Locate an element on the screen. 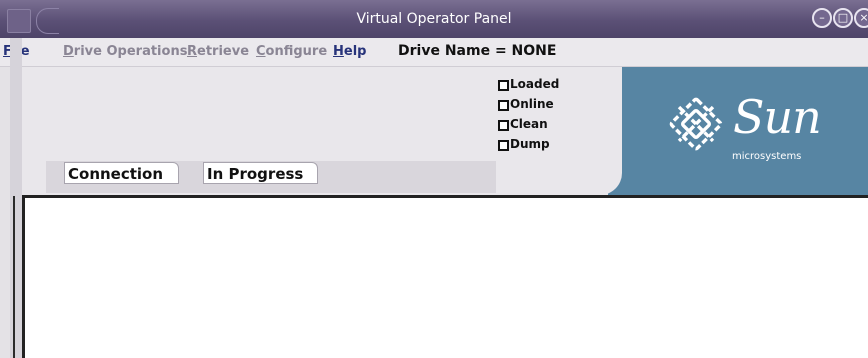 This screenshot has height=358, width=868. drive-indicators: Loaded Online Clean Dump is located at coordinates (528, 114).